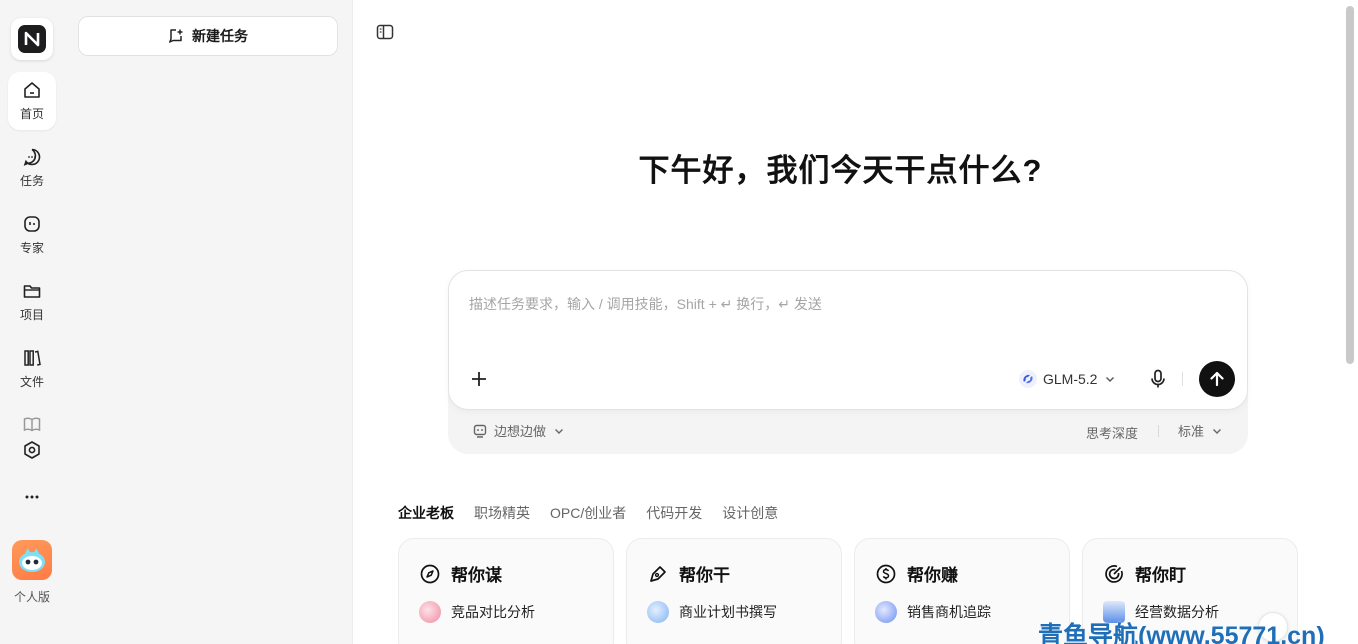  I want to click on scrollbar, so click(1350, 185).